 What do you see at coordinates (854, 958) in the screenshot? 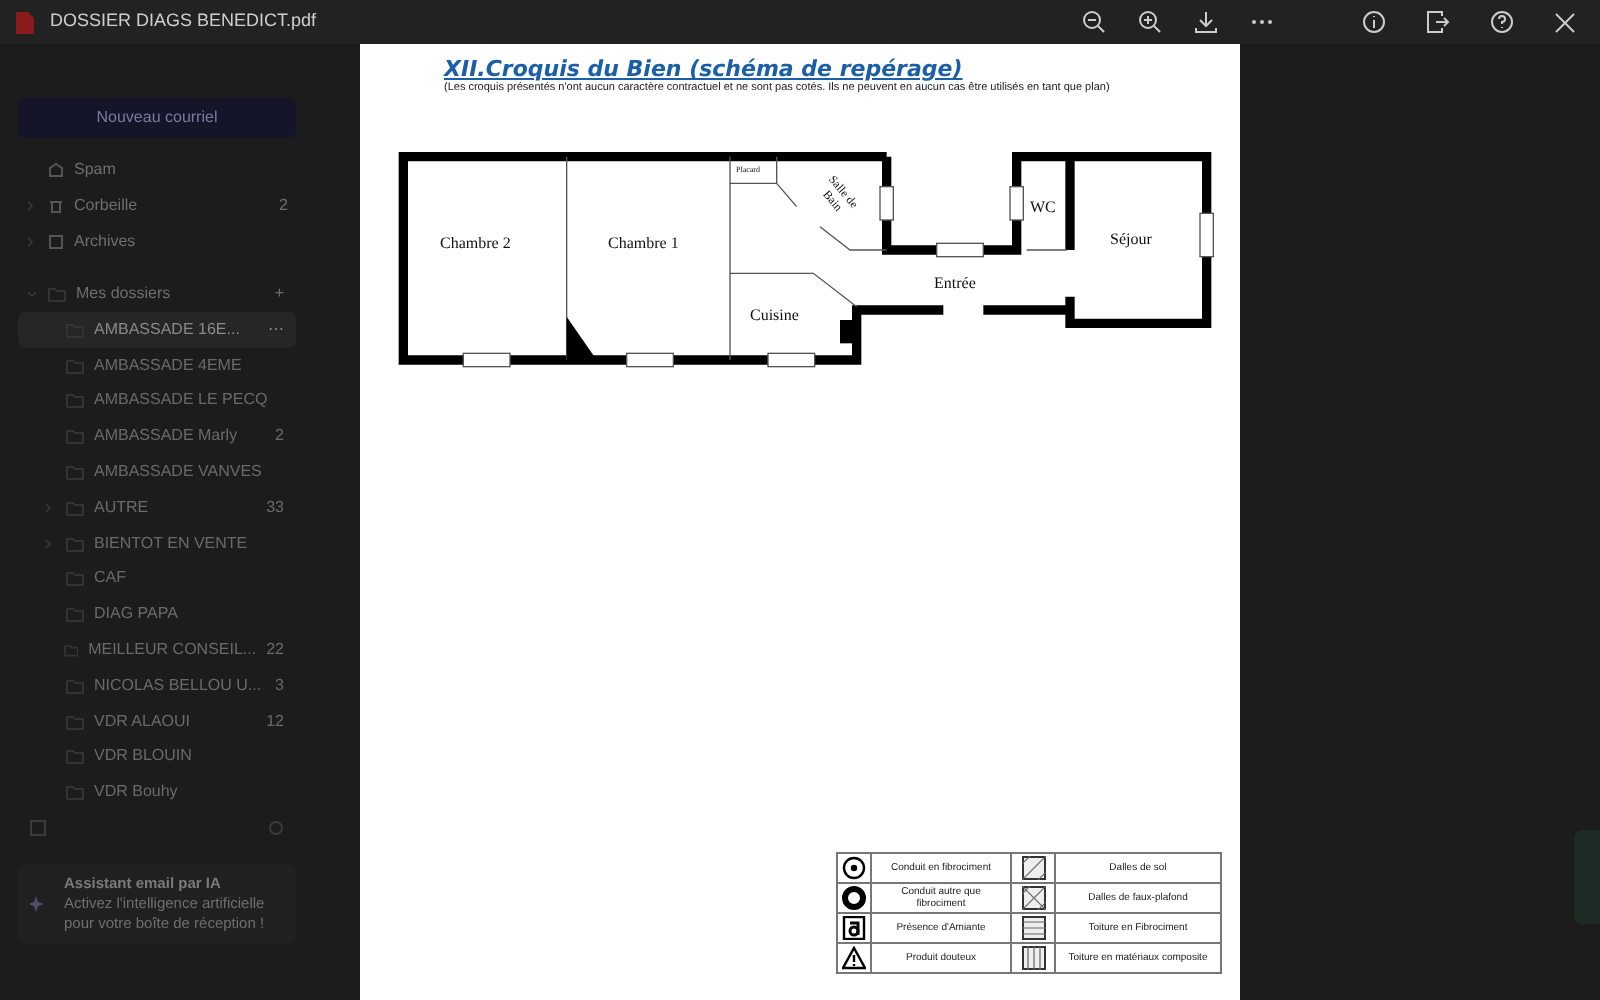
I see `warning-symbol-icon` at bounding box center [854, 958].